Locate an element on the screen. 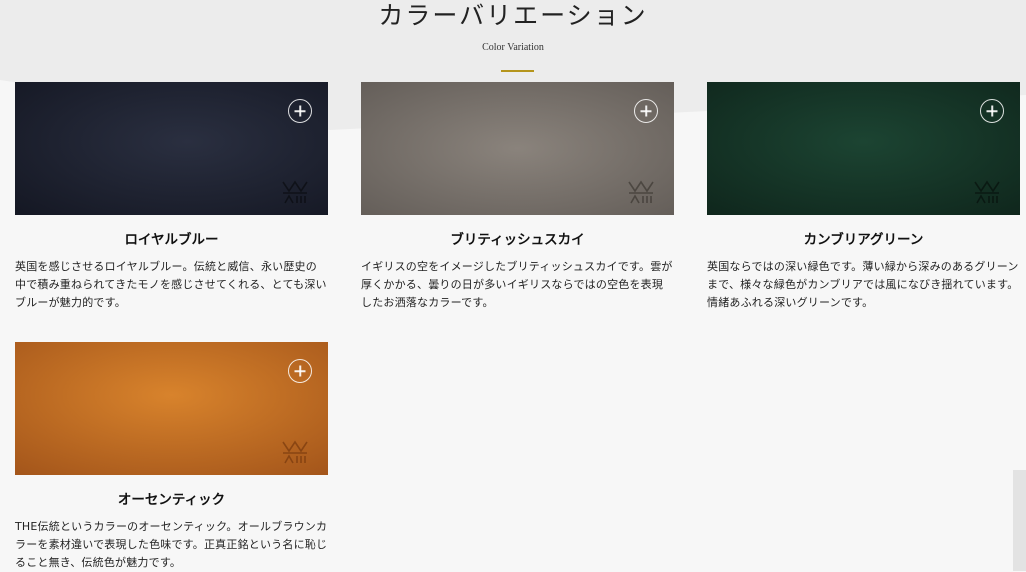  scrollbar is located at coordinates (1019, 520).